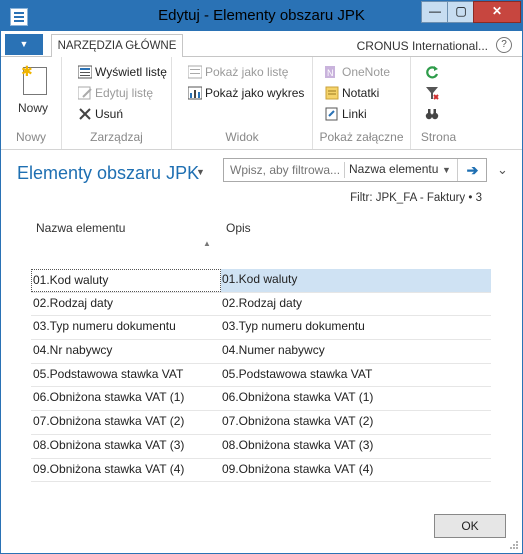  What do you see at coordinates (261, 16) in the screenshot?
I see `title-bar: Edytuj - Elementy obszaru JPK — ▢ ✕` at bounding box center [261, 16].